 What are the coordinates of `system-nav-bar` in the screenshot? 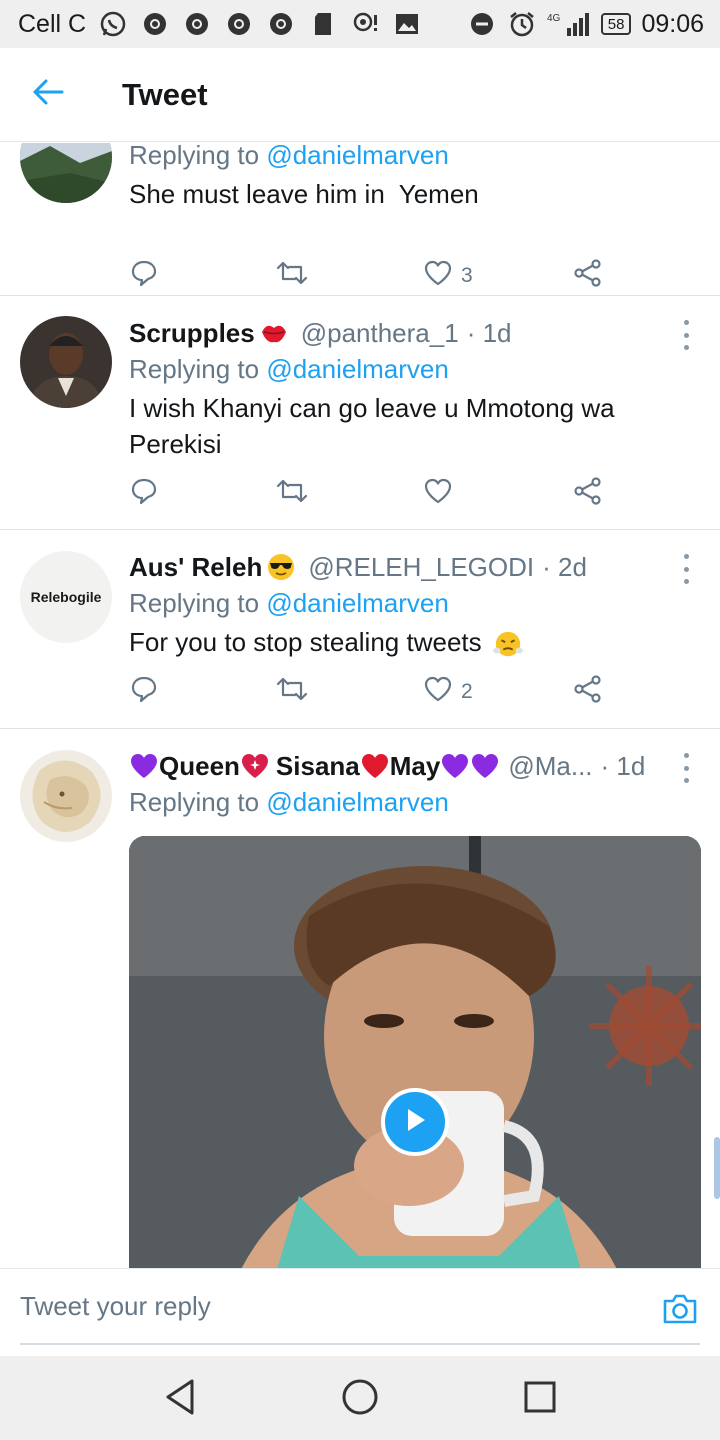 It's located at (360, 1398).